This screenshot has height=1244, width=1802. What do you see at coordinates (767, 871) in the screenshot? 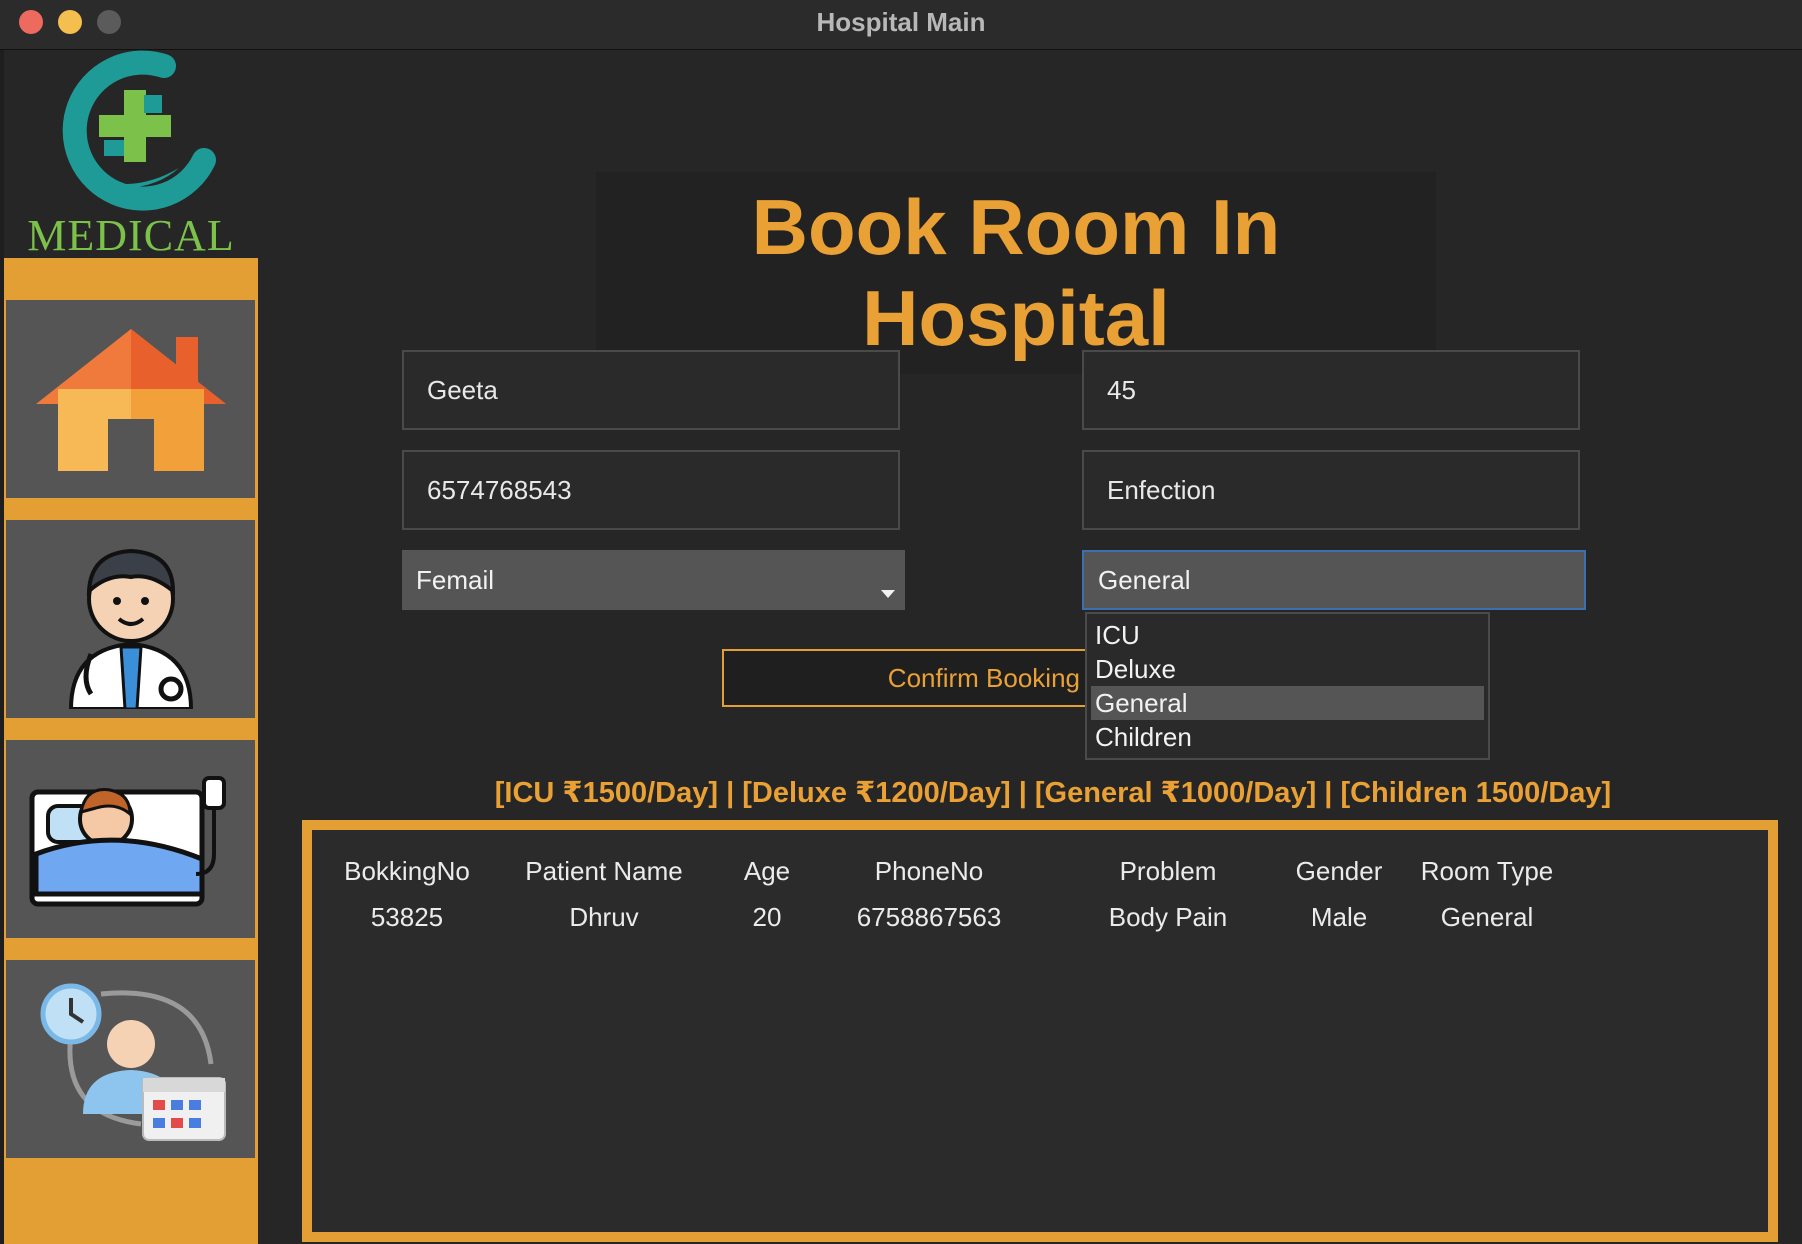
I see `column-header-age: Age` at bounding box center [767, 871].